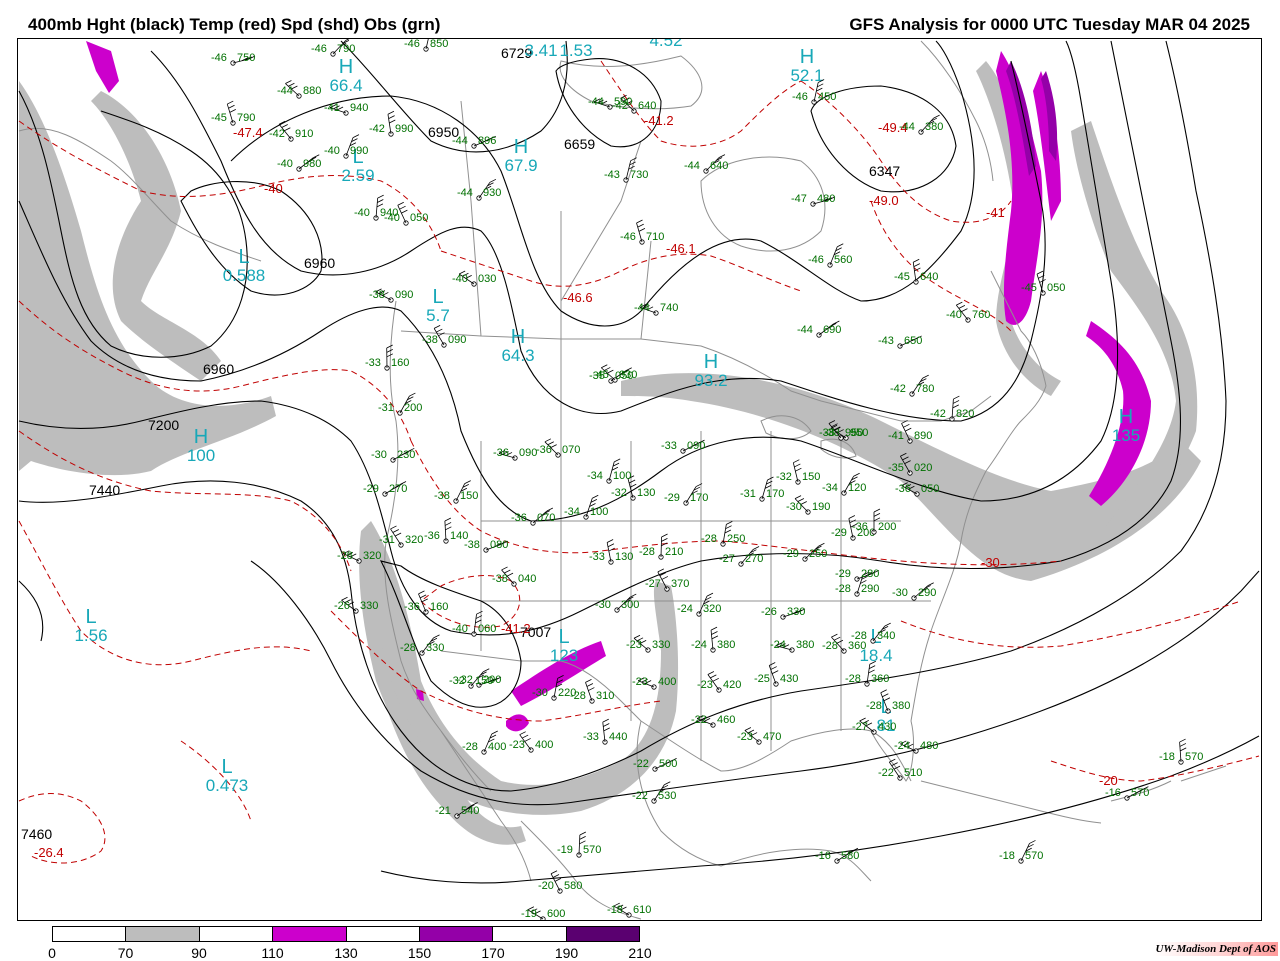 The width and height of the screenshot is (1280, 961). I want to click on obs-height: 650, so click(913, 341).